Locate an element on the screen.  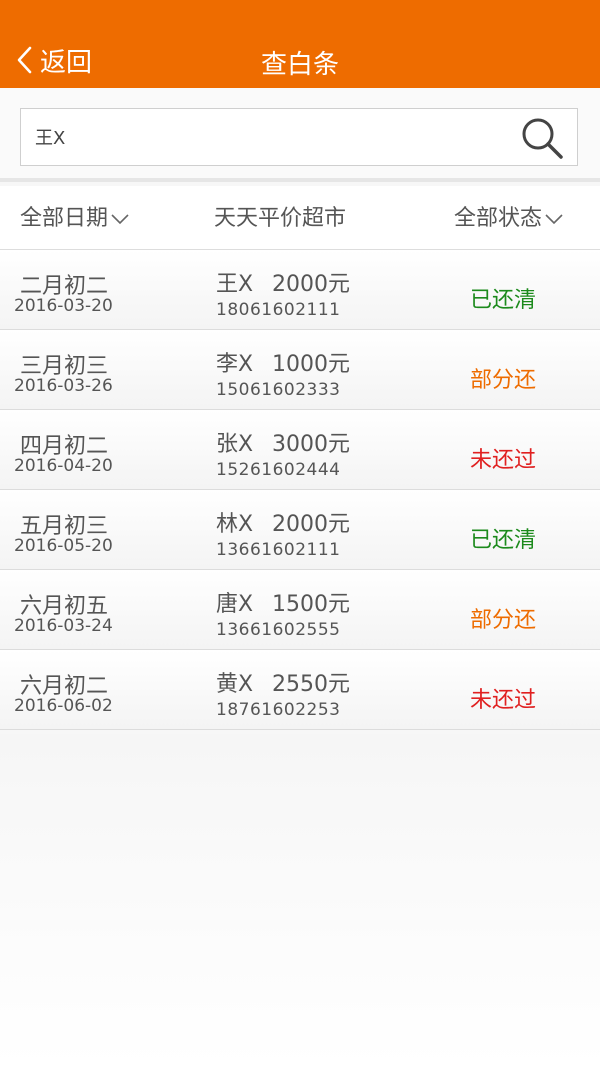
customer-name: 唐X is located at coordinates (235, 604).